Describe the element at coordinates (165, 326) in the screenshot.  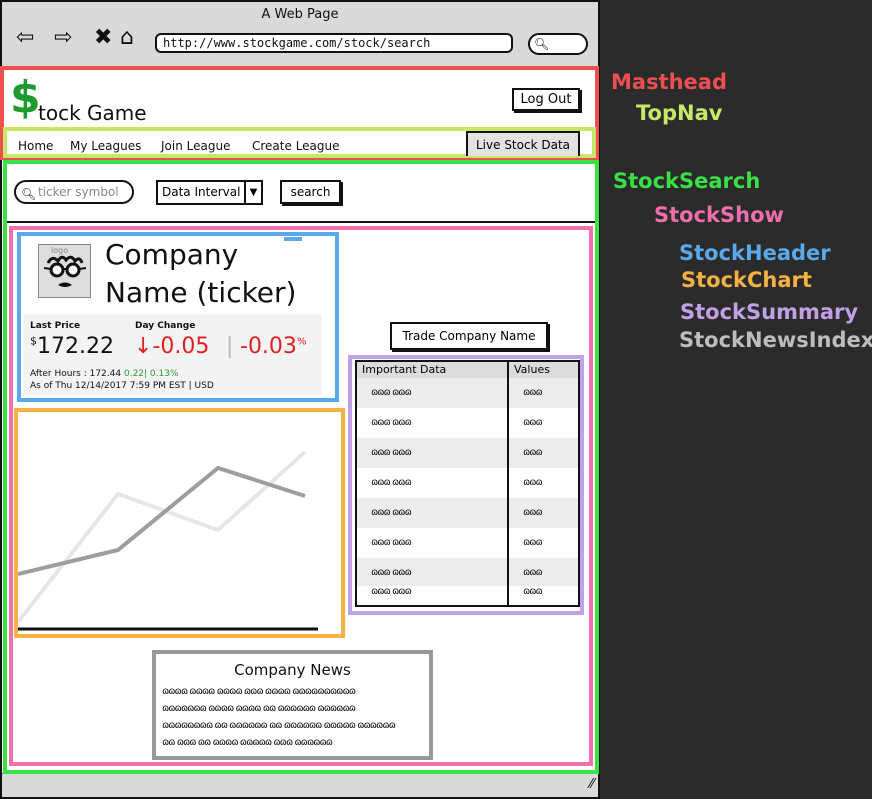
I see `day-change-label: Day Change` at that location.